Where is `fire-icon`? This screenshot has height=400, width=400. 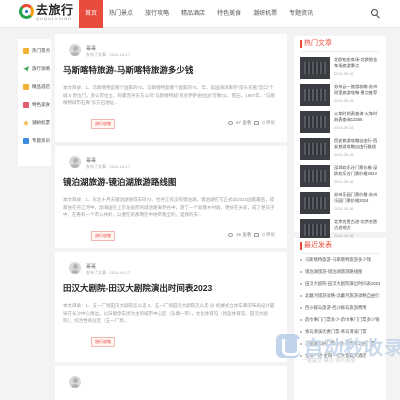
fire-icon is located at coordinates (26, 51).